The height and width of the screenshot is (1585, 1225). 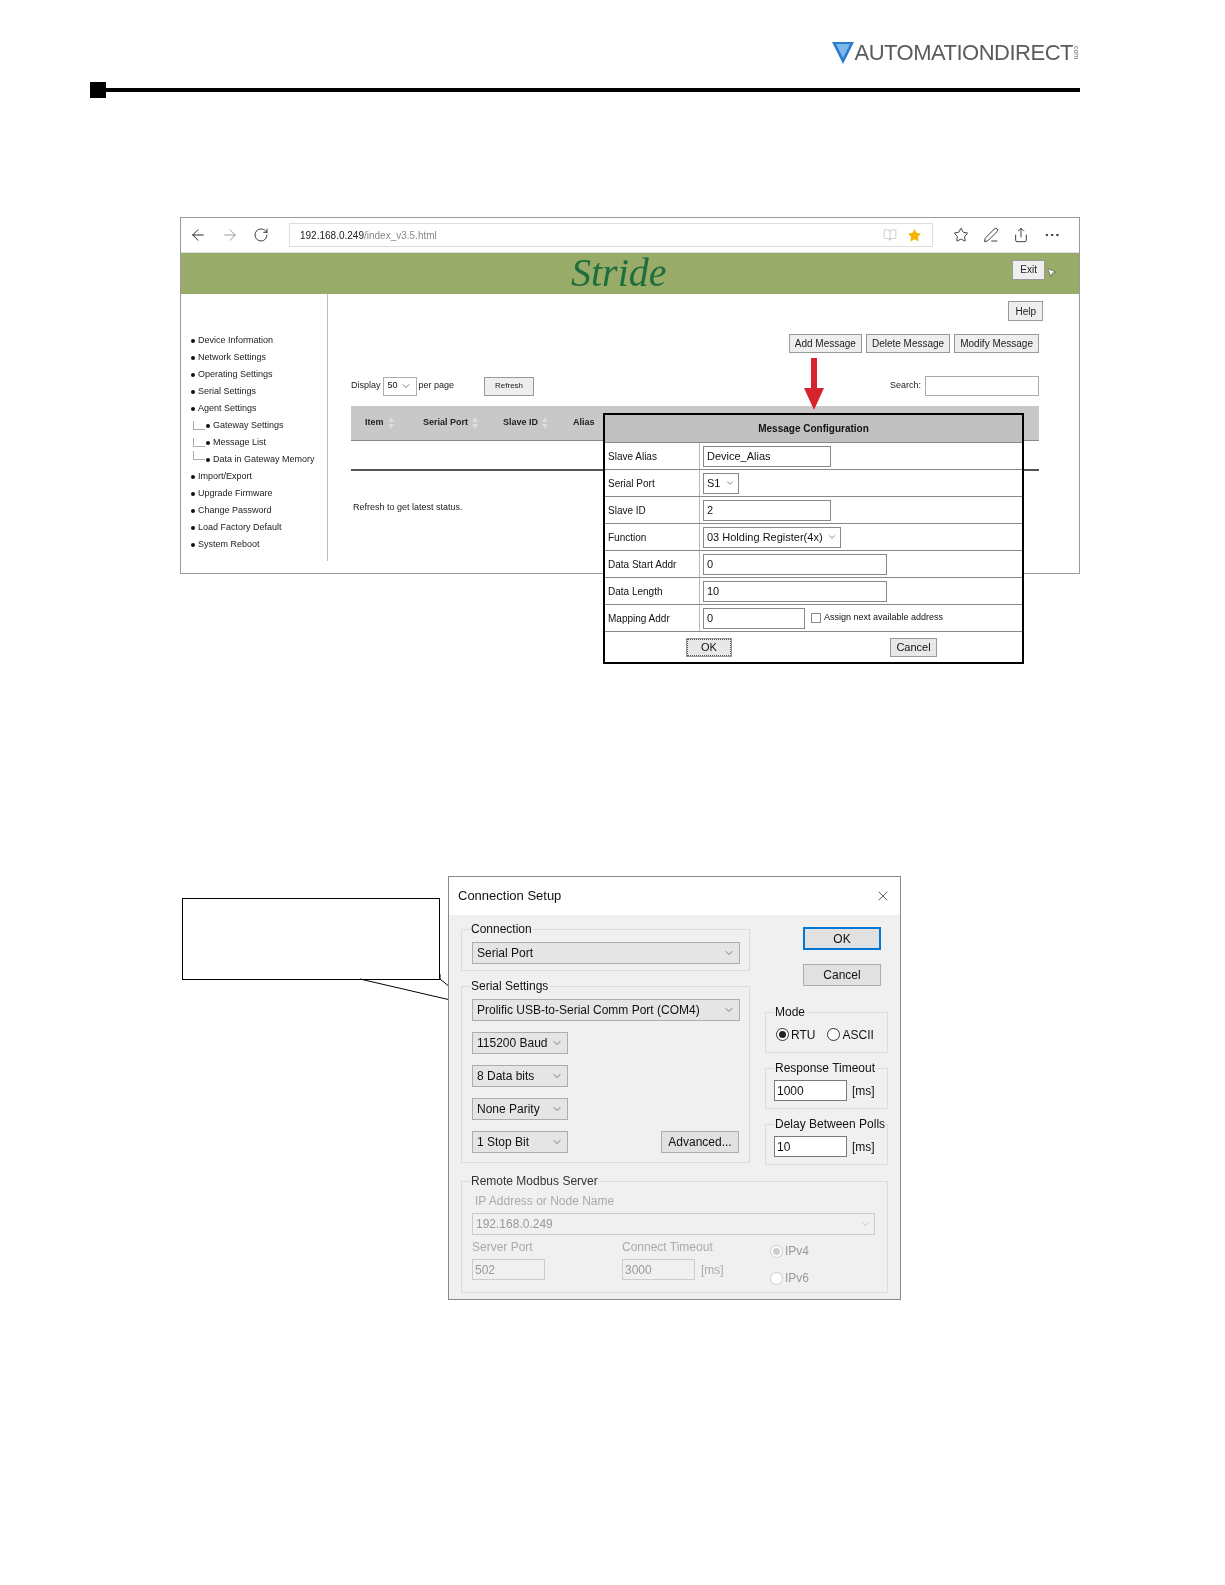 I want to click on sidebar-link: Change Password, so click(x=231, y=510).